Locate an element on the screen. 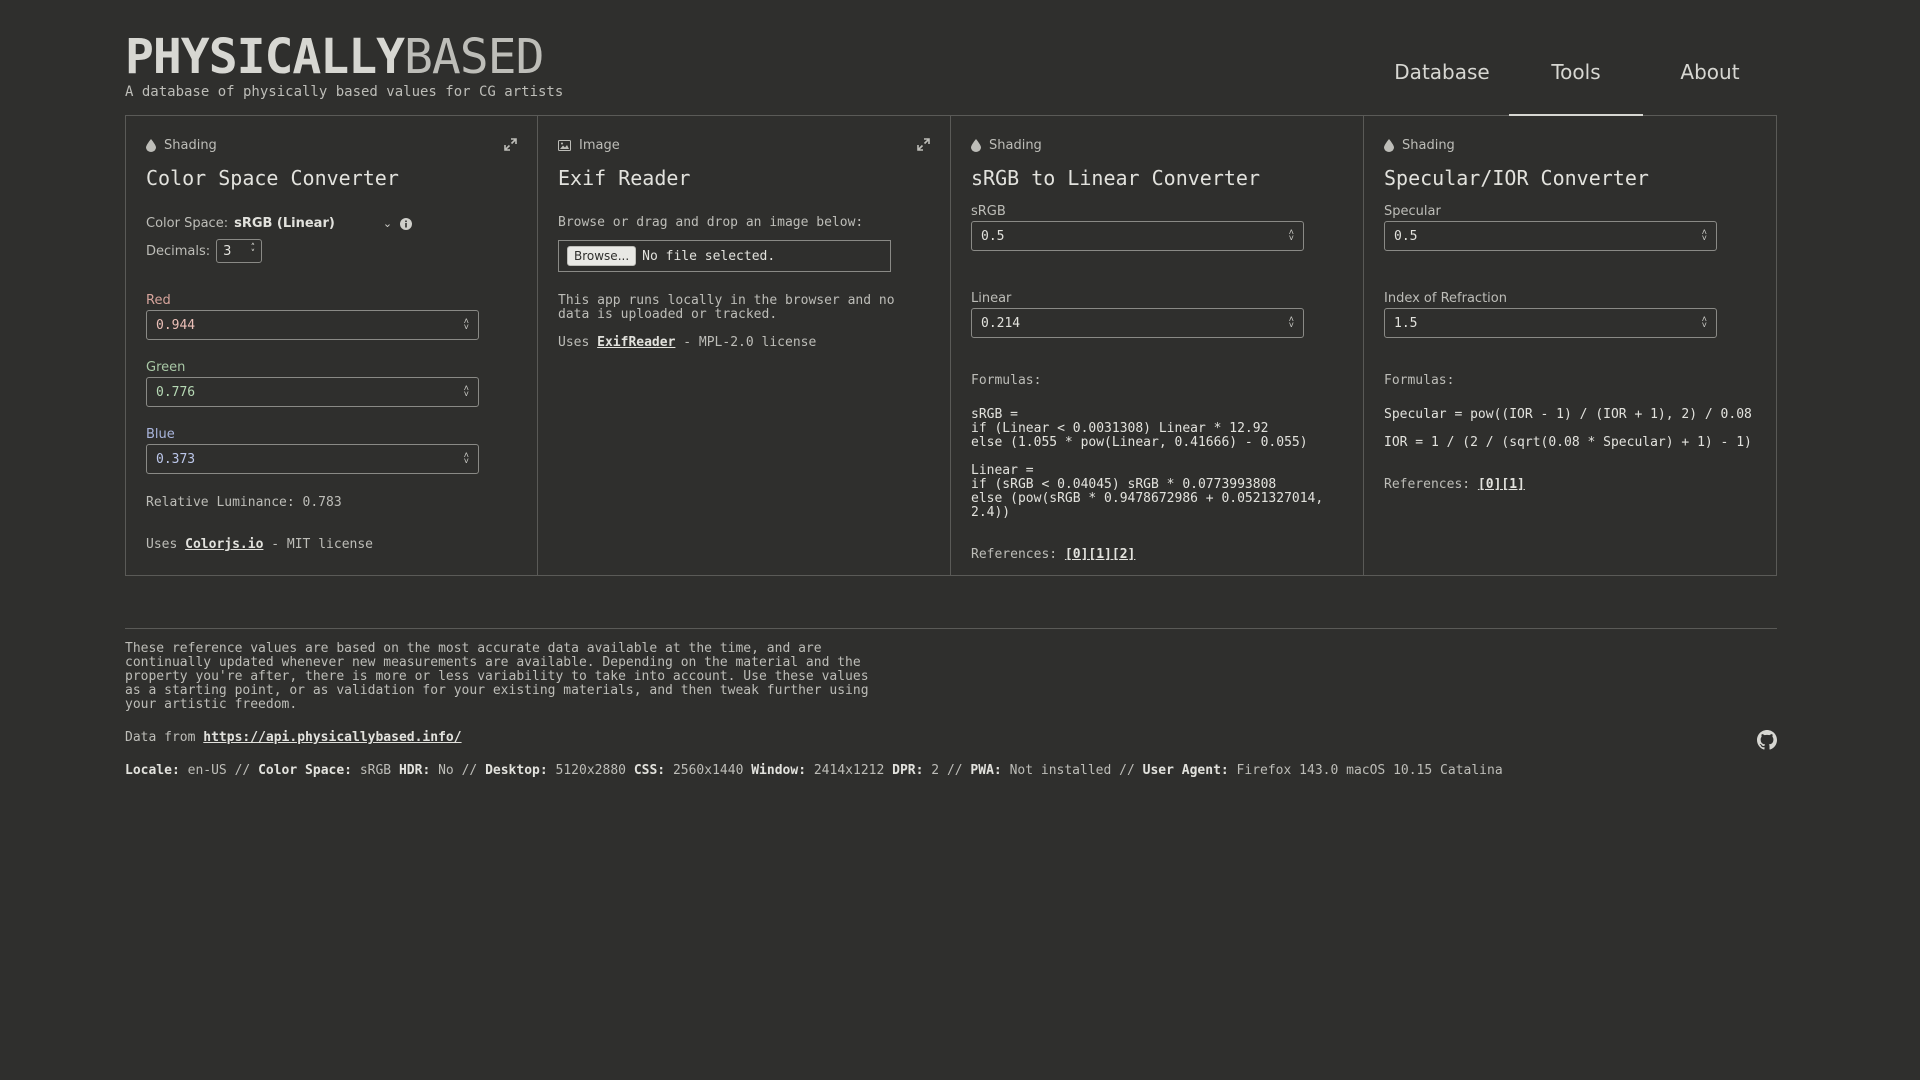 The height and width of the screenshot is (1080, 1920). site-logo: PHYSICALLYBASED is located at coordinates (334, 57).